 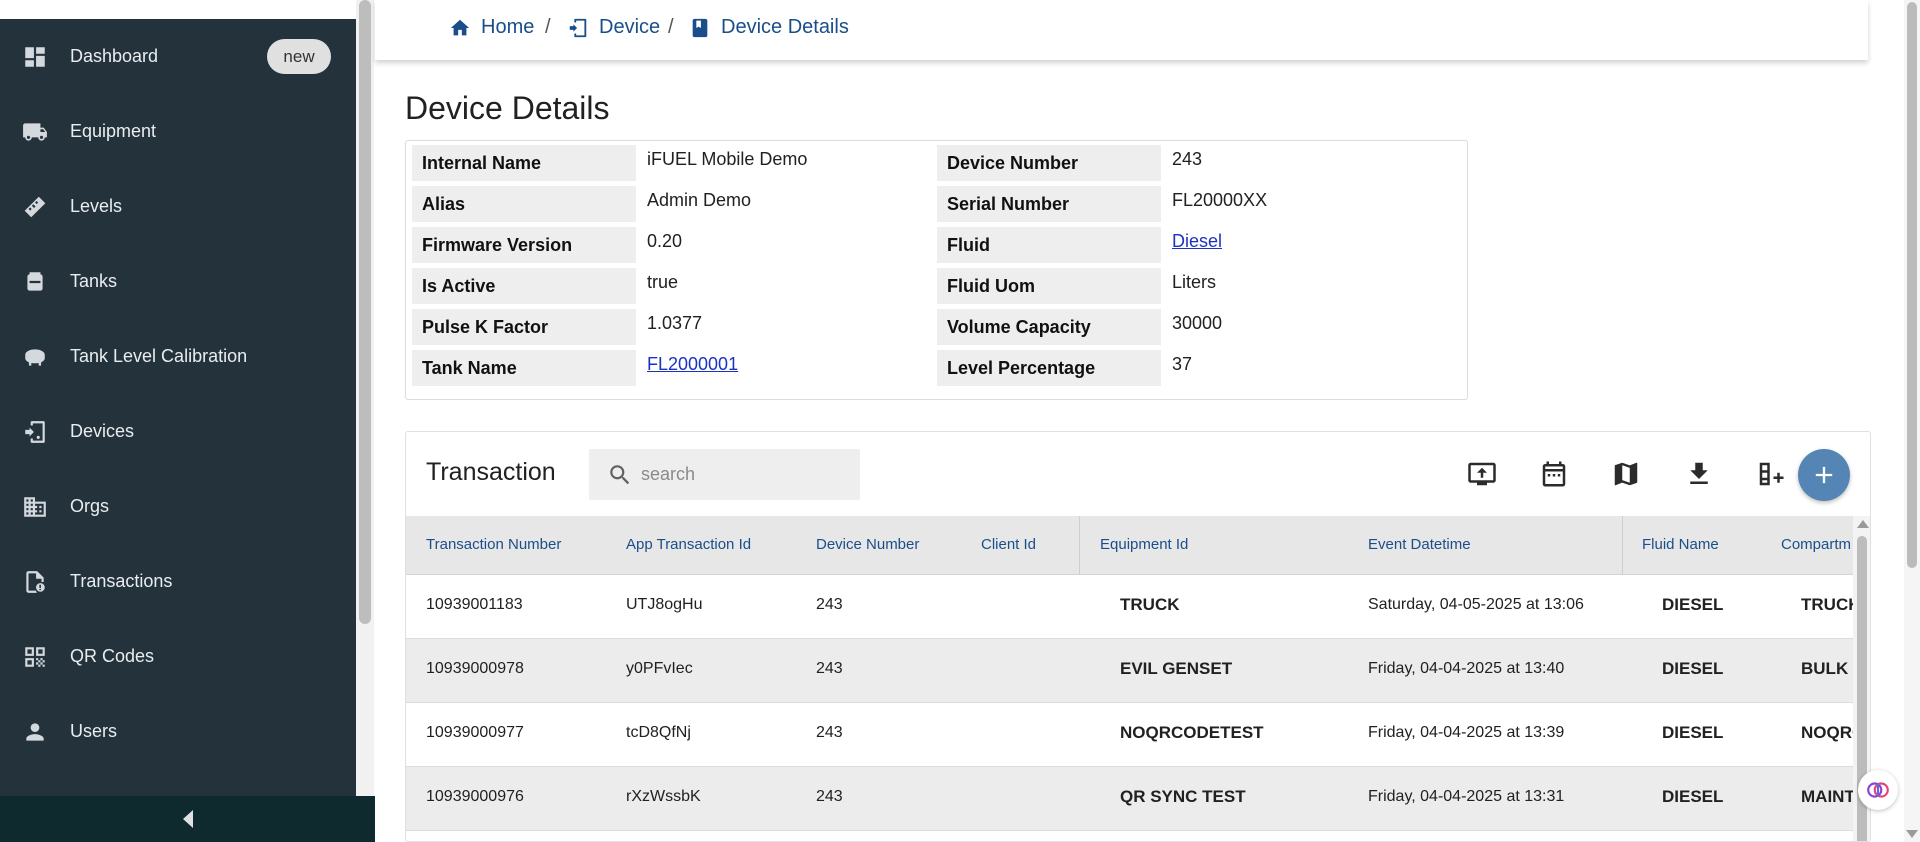 I want to click on search-icon, so click(x=620, y=475).